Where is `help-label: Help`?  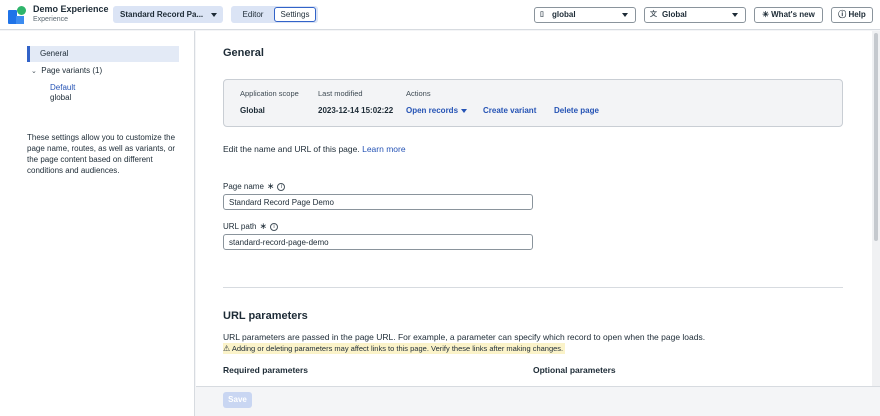
help-label: Help is located at coordinates (857, 14).